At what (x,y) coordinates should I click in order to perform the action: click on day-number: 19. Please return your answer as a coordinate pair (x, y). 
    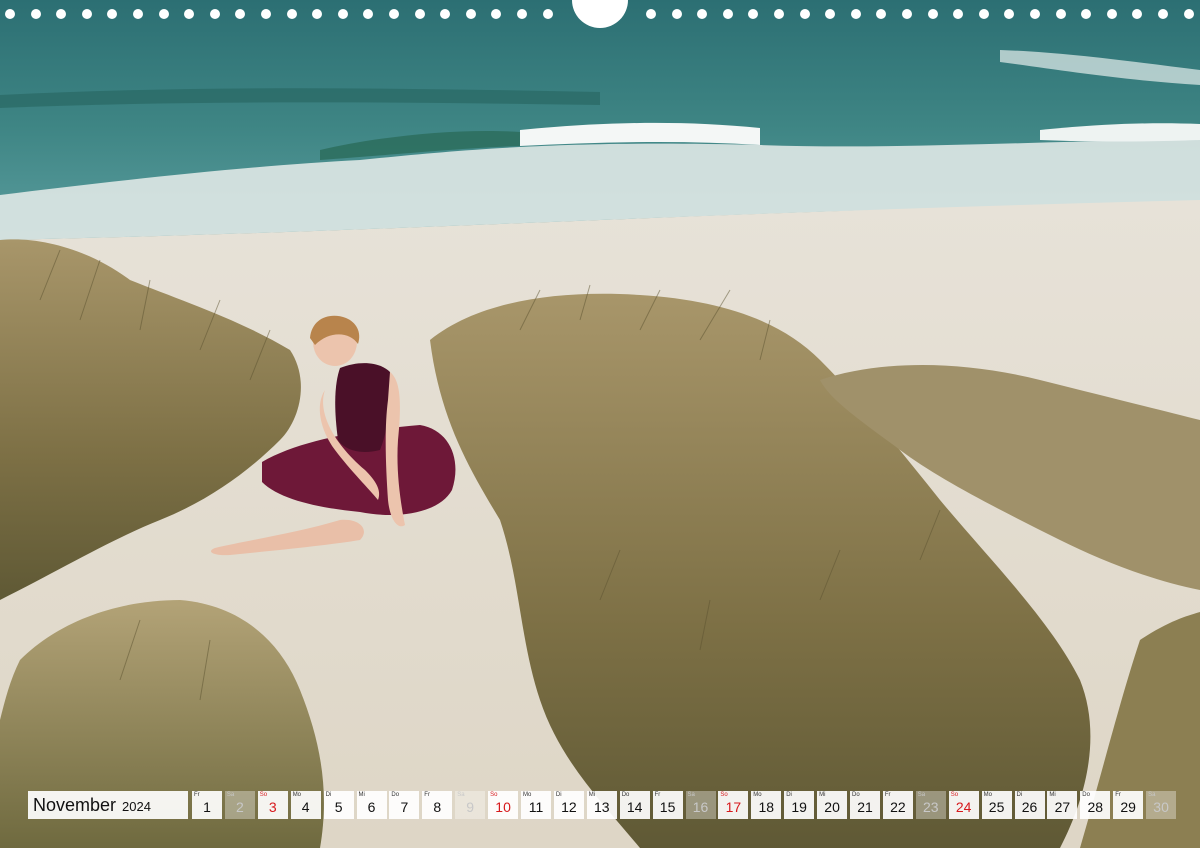
    Looking at the image, I should click on (799, 807).